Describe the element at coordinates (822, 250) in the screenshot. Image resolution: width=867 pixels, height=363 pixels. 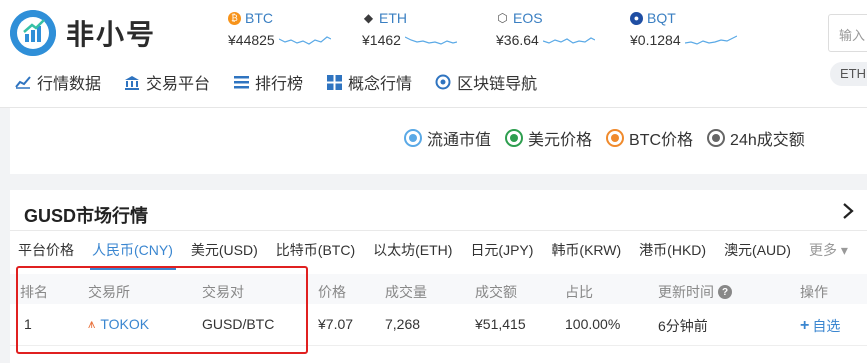
I see `tab-more-label: 更多` at that location.